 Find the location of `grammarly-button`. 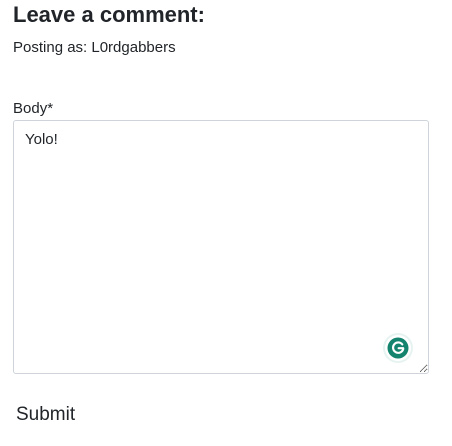

grammarly-button is located at coordinates (398, 348).